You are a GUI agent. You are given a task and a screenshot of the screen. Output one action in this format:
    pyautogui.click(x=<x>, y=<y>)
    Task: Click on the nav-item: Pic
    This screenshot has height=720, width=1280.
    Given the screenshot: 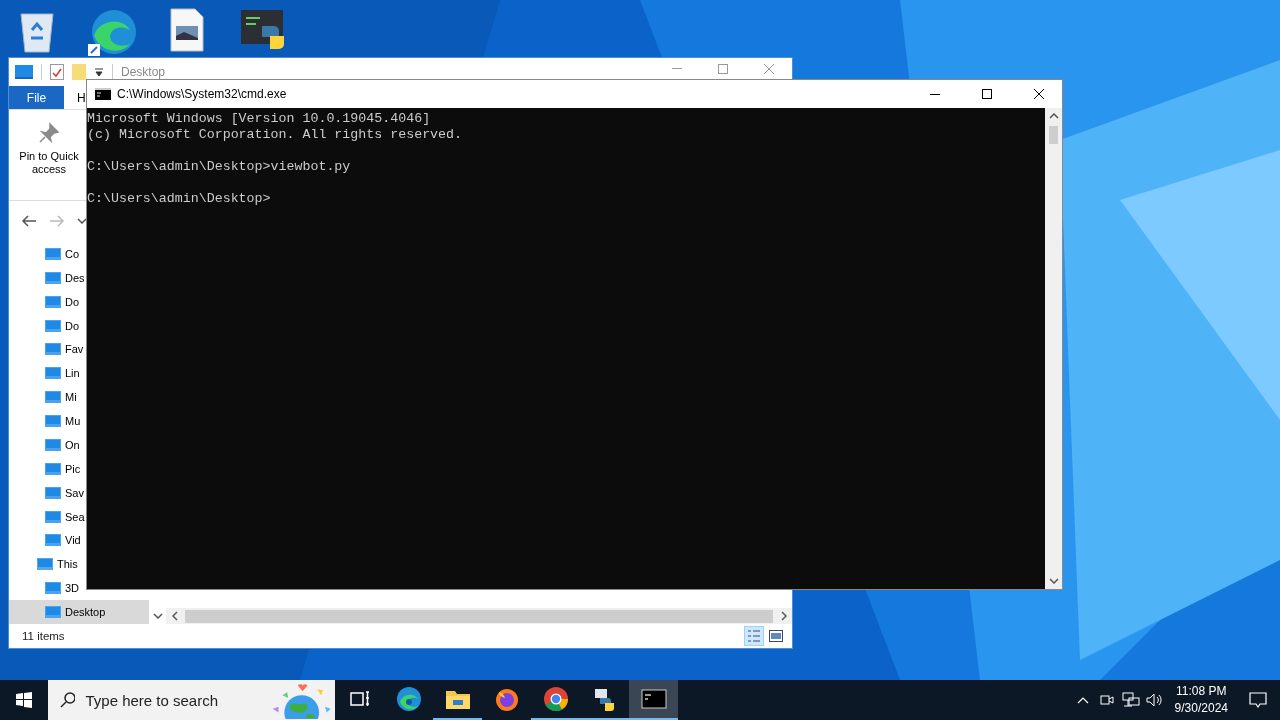 What is the action you would take?
    pyautogui.click(x=45, y=468)
    